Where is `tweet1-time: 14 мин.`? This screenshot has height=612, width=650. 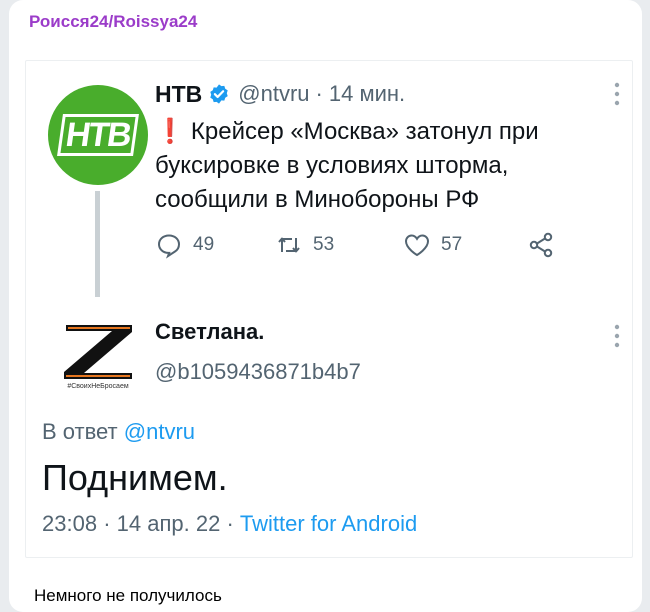 tweet1-time: 14 мин. is located at coordinates (367, 94).